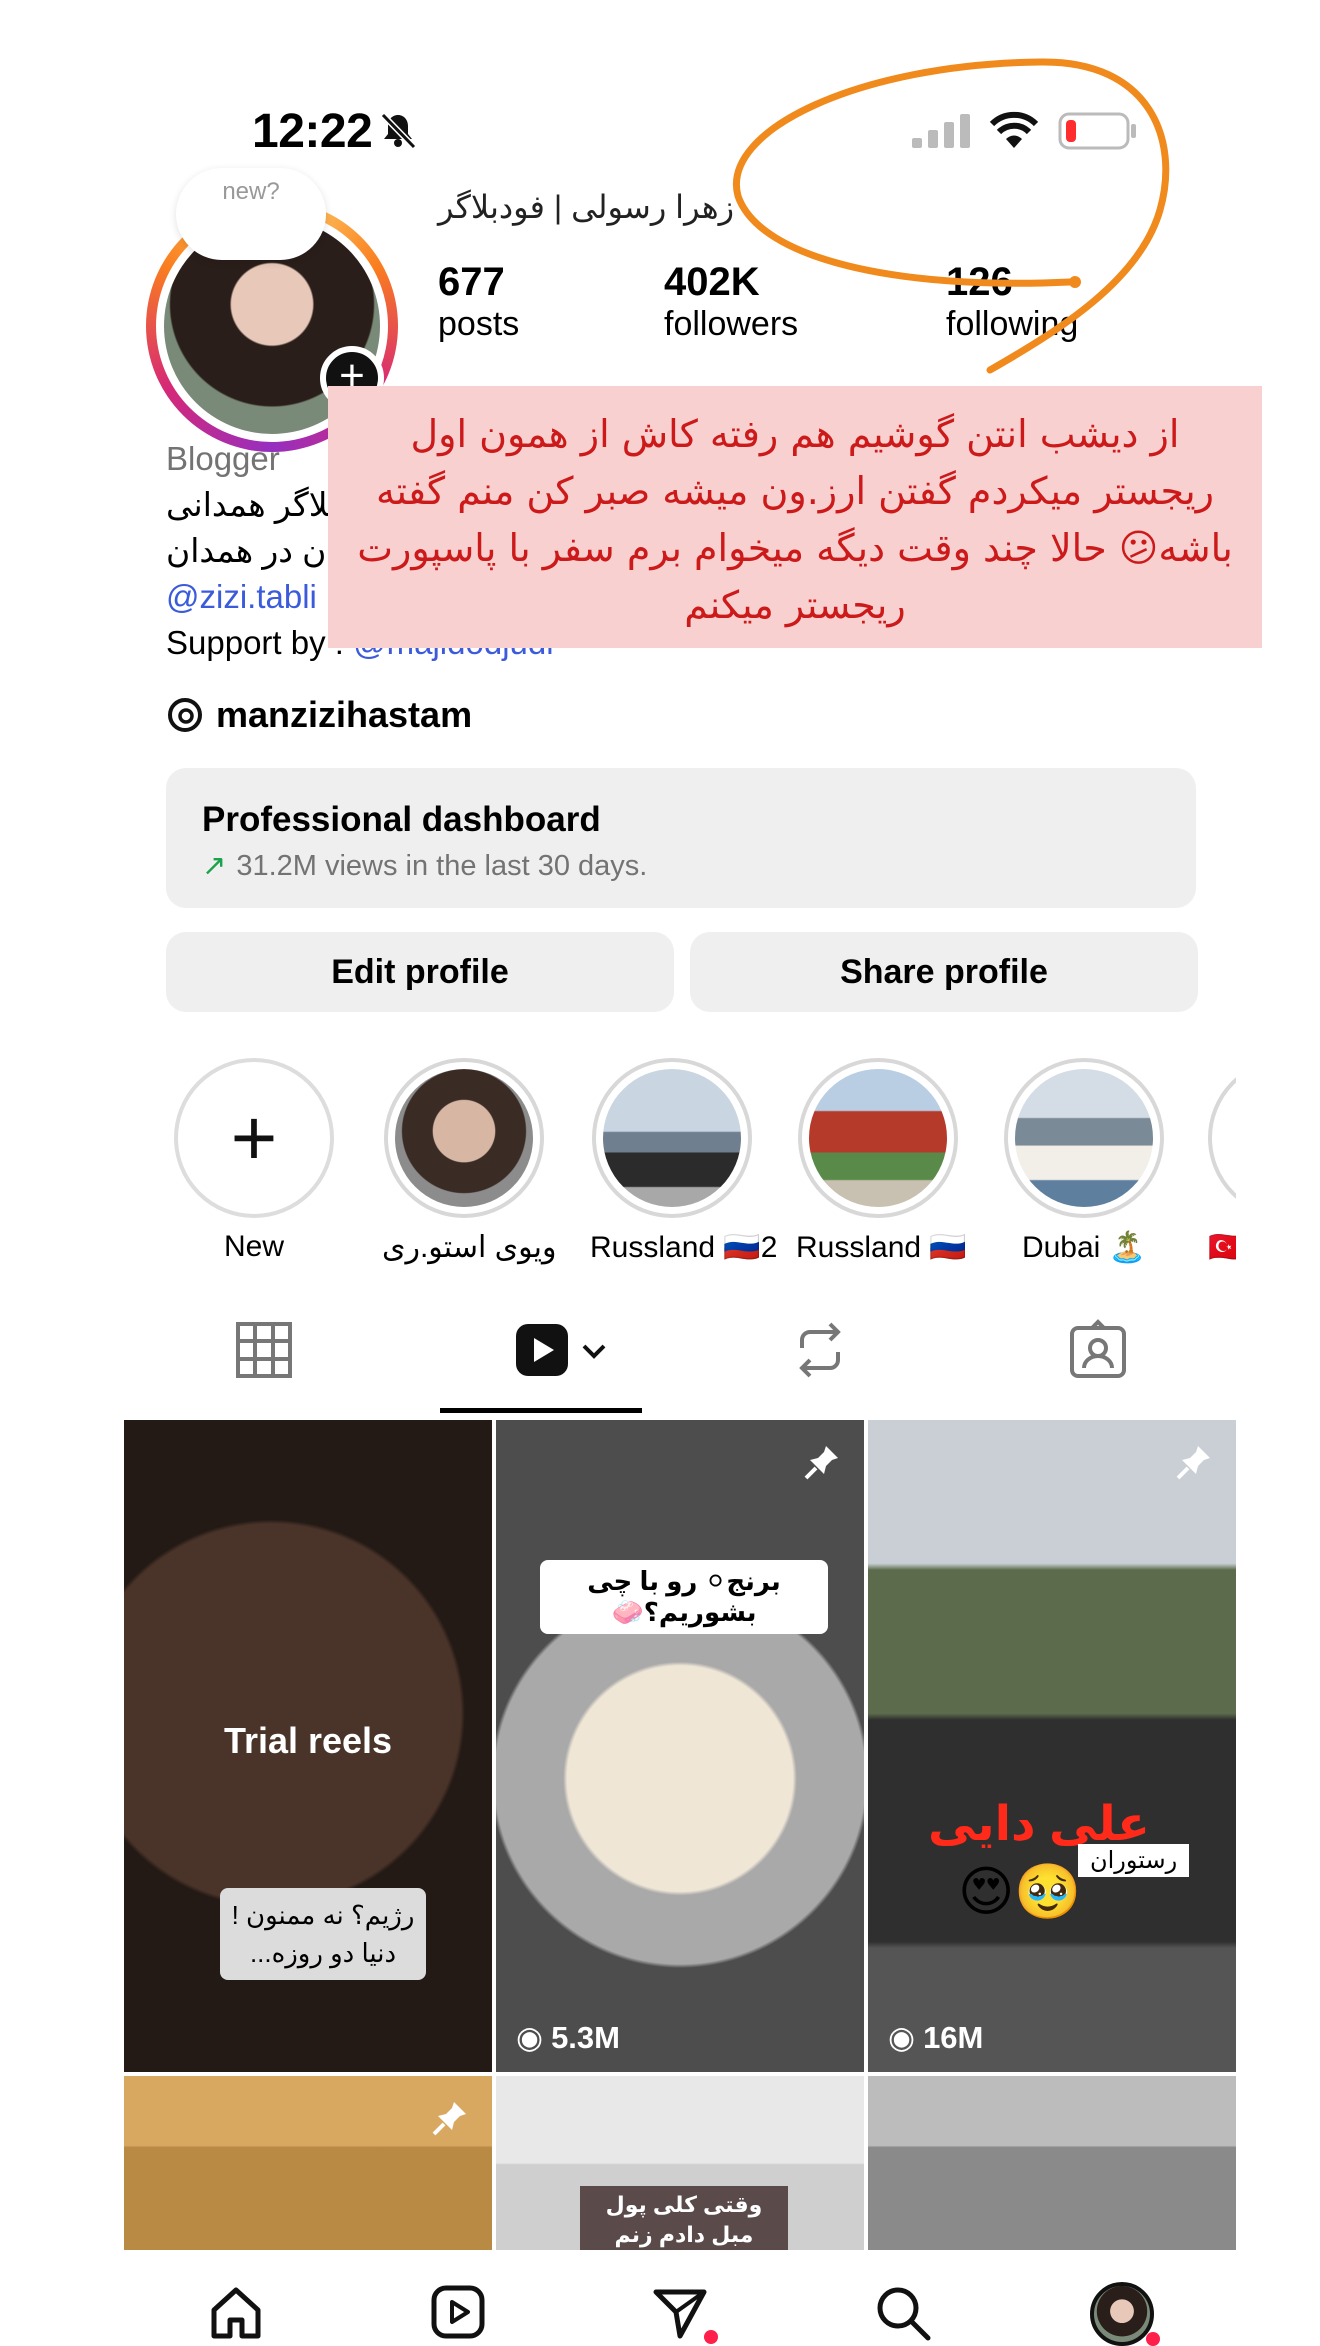 Image resolution: width=1320 pixels, height=2346 pixels. Describe the element at coordinates (185, 715) in the screenshot. I see `threads-icon` at that location.